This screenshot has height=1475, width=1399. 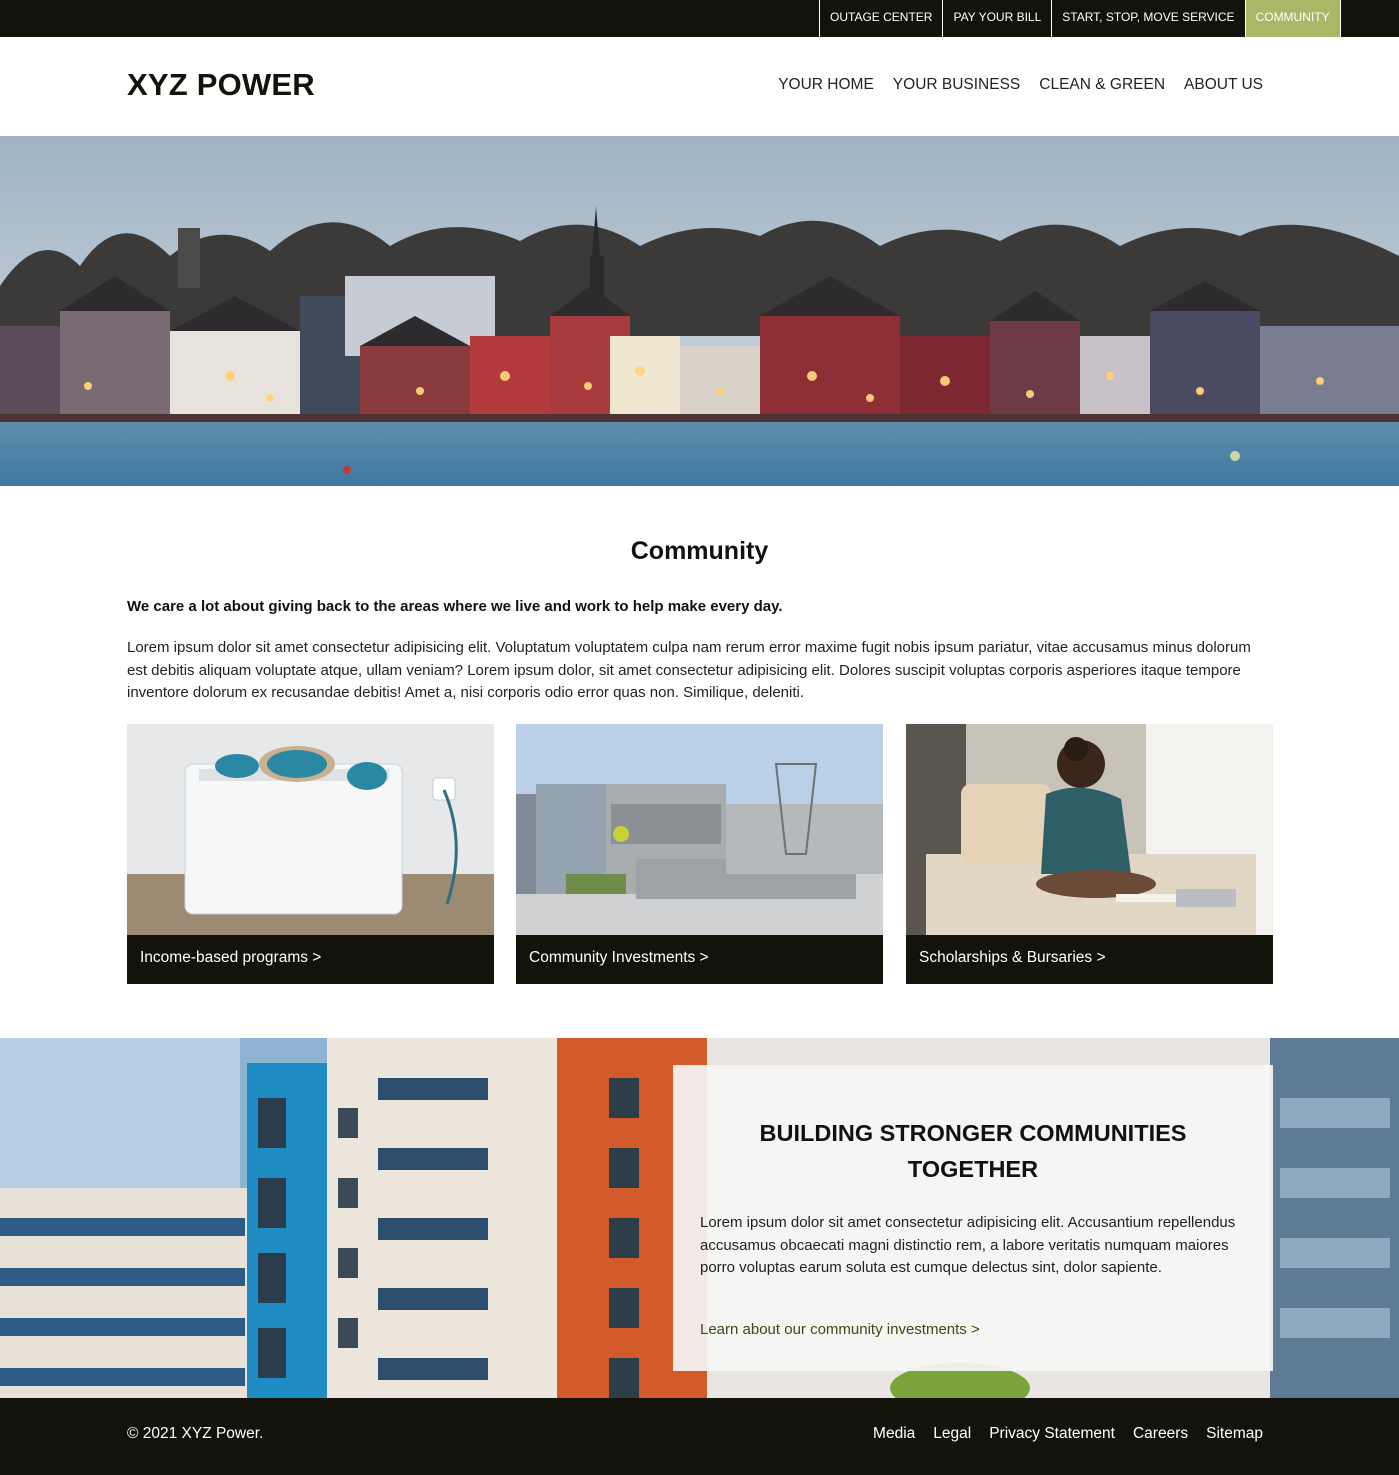 I want to click on community-investments-link: Learn about our community investments >, so click(x=840, y=1329).